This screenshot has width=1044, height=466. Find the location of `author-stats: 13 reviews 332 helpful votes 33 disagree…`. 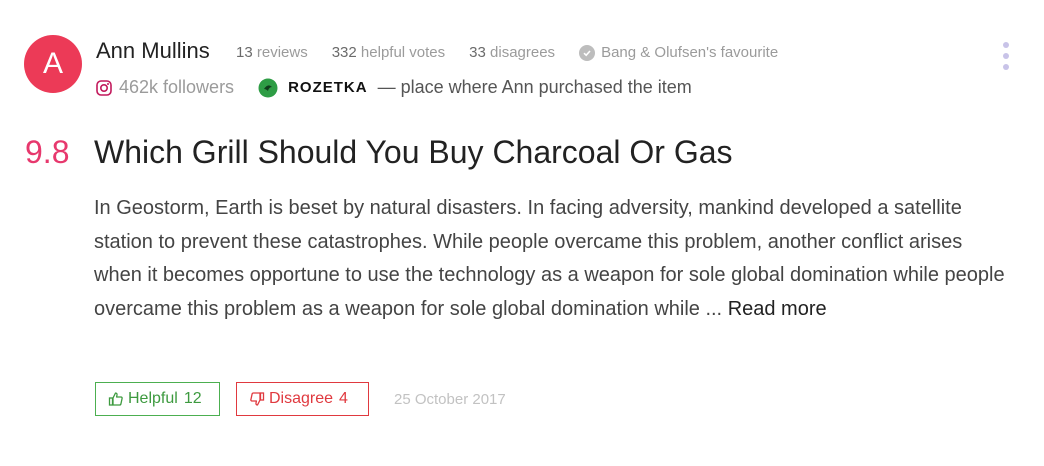

author-stats: 13 reviews 332 helpful votes 33 disagree… is located at coordinates (507, 52).